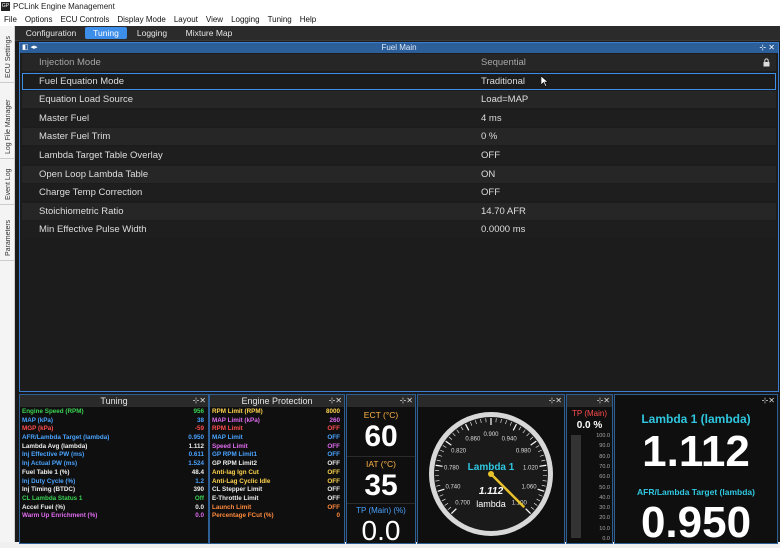 The image size is (780, 548). I want to click on item-label: Warm Up Enrichment (%), so click(59, 516).